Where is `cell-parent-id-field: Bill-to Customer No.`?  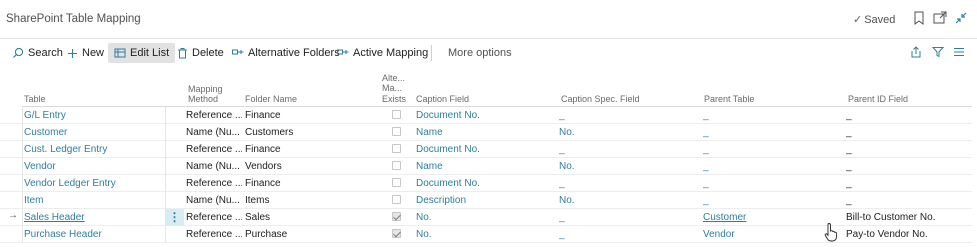
cell-parent-id-field: Bill-to Customer No. is located at coordinates (908, 218).